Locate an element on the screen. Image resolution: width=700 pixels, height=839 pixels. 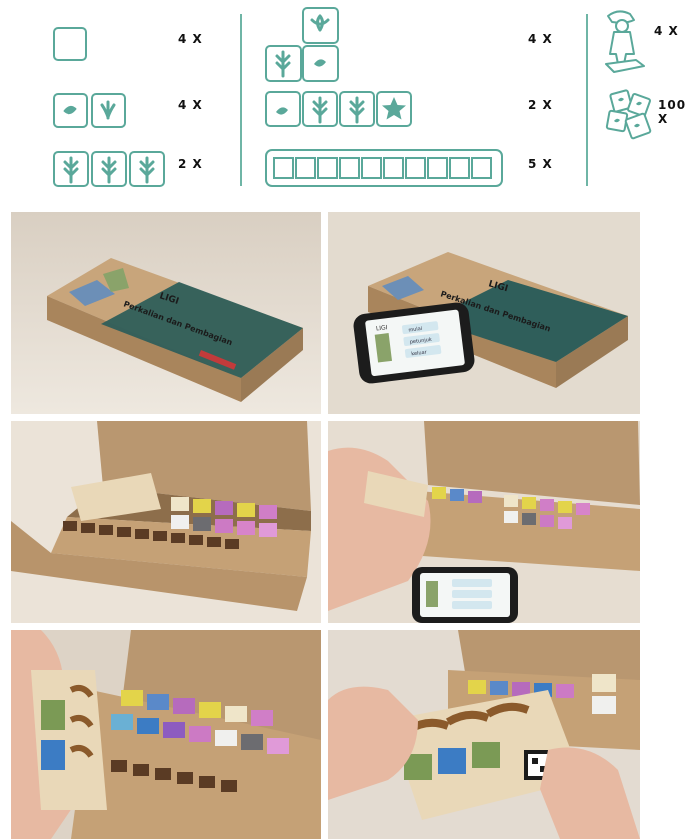
photo-hands-holding-tray is located at coordinates (484, 734).